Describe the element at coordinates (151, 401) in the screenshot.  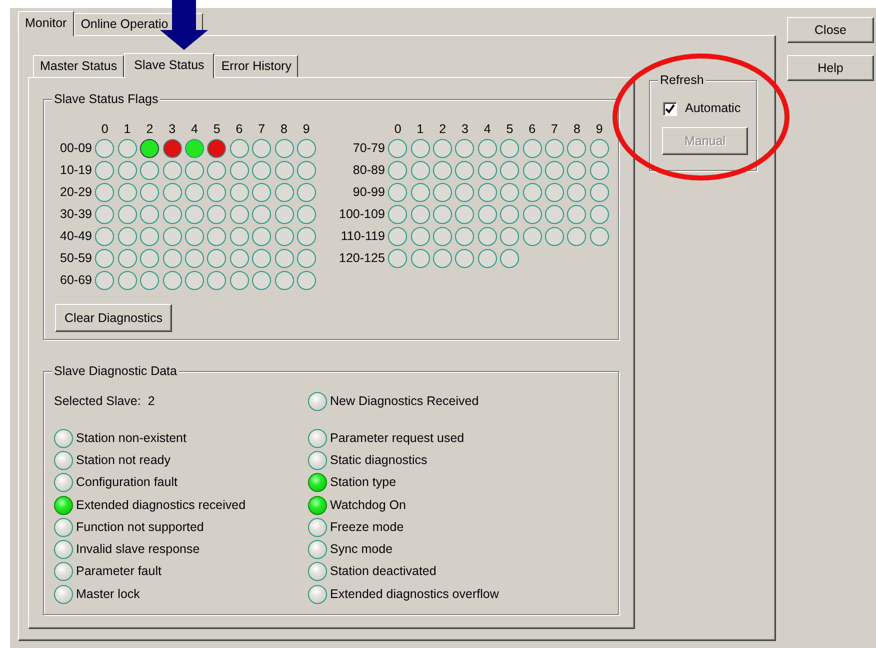
I see `selected-slave-value: 2` at that location.